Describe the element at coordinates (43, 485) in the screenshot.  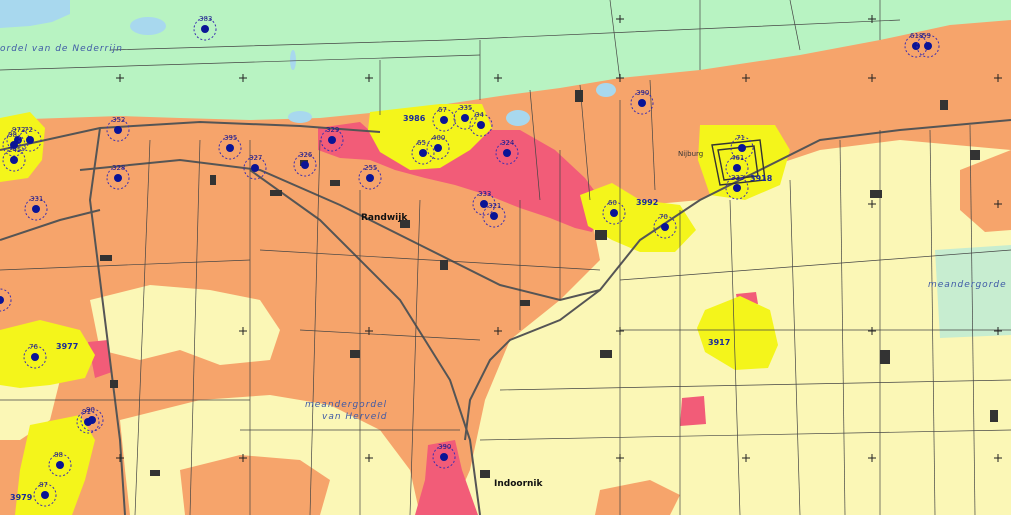
I see `site-number-label: 87` at that location.